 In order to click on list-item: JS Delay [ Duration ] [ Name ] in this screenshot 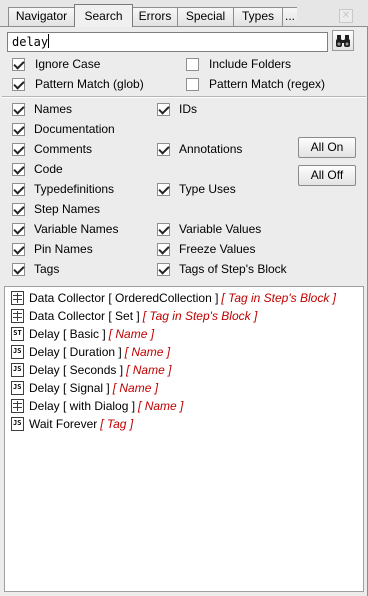, I will do `click(90, 352)`.